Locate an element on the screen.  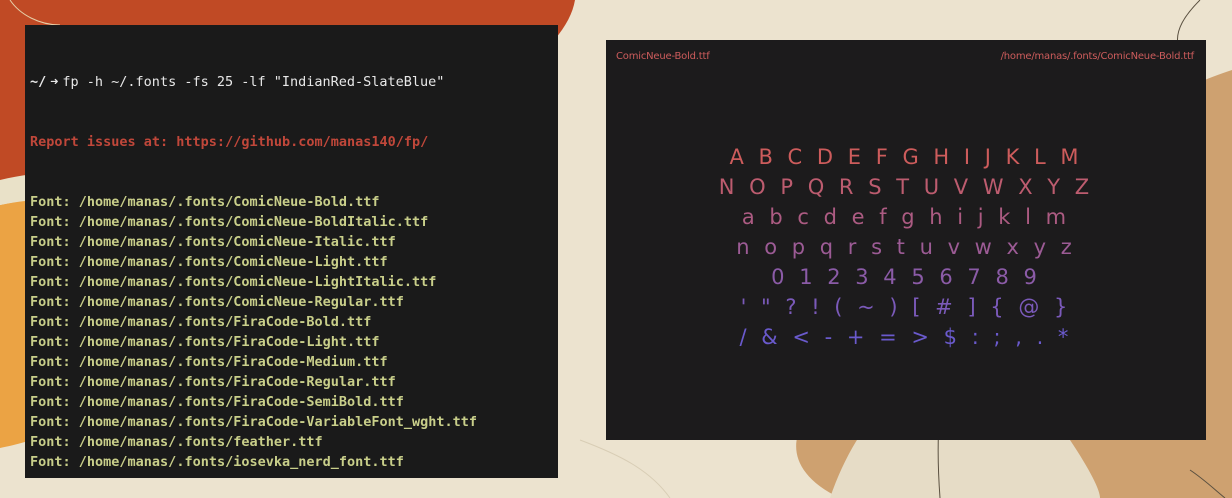
glyph-row: n o p q r s t u v w x y z is located at coordinates (906, 247).